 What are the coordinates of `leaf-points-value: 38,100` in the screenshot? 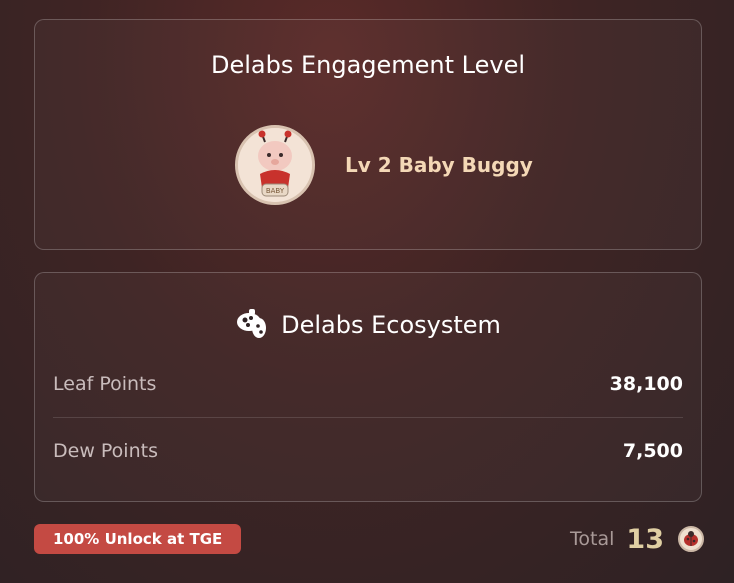 It's located at (646, 384).